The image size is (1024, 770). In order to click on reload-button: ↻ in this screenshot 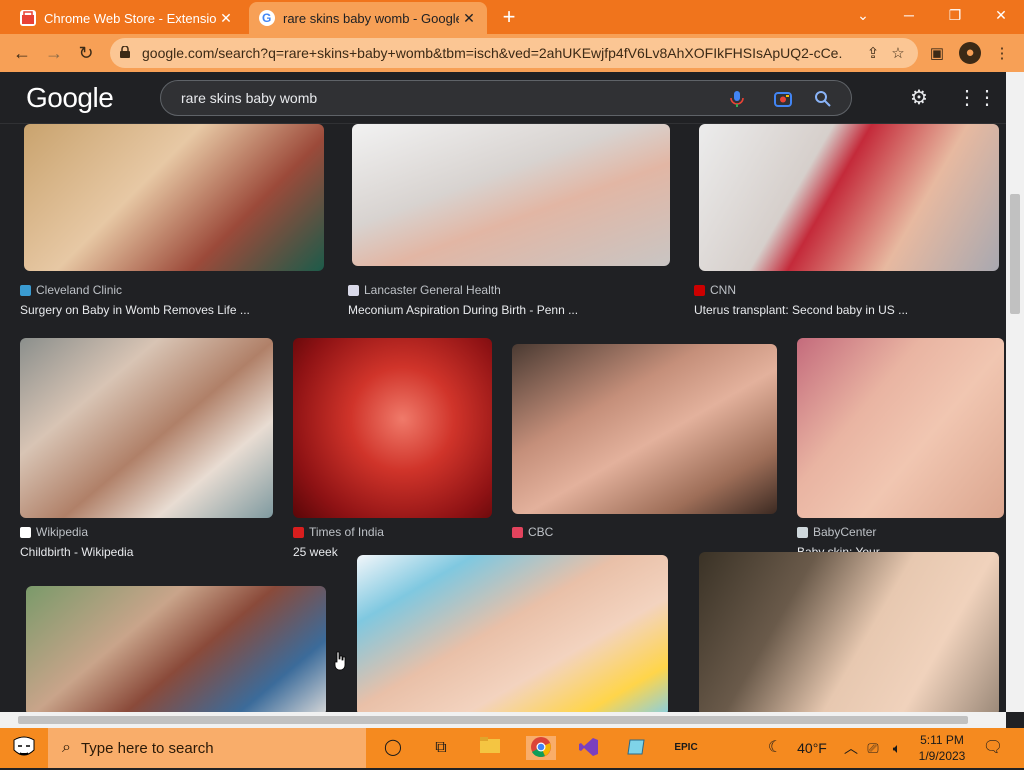, I will do `click(86, 53)`.